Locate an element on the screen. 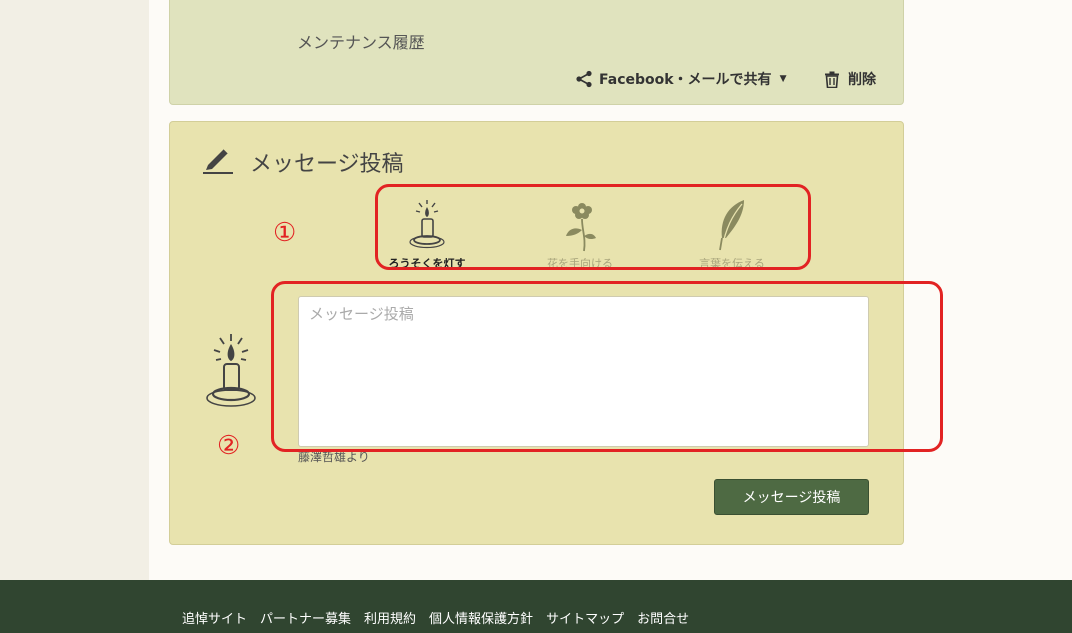 The height and width of the screenshot is (633, 1072). footer-link-privacy: 個人情報保護方針 is located at coordinates (481, 617).